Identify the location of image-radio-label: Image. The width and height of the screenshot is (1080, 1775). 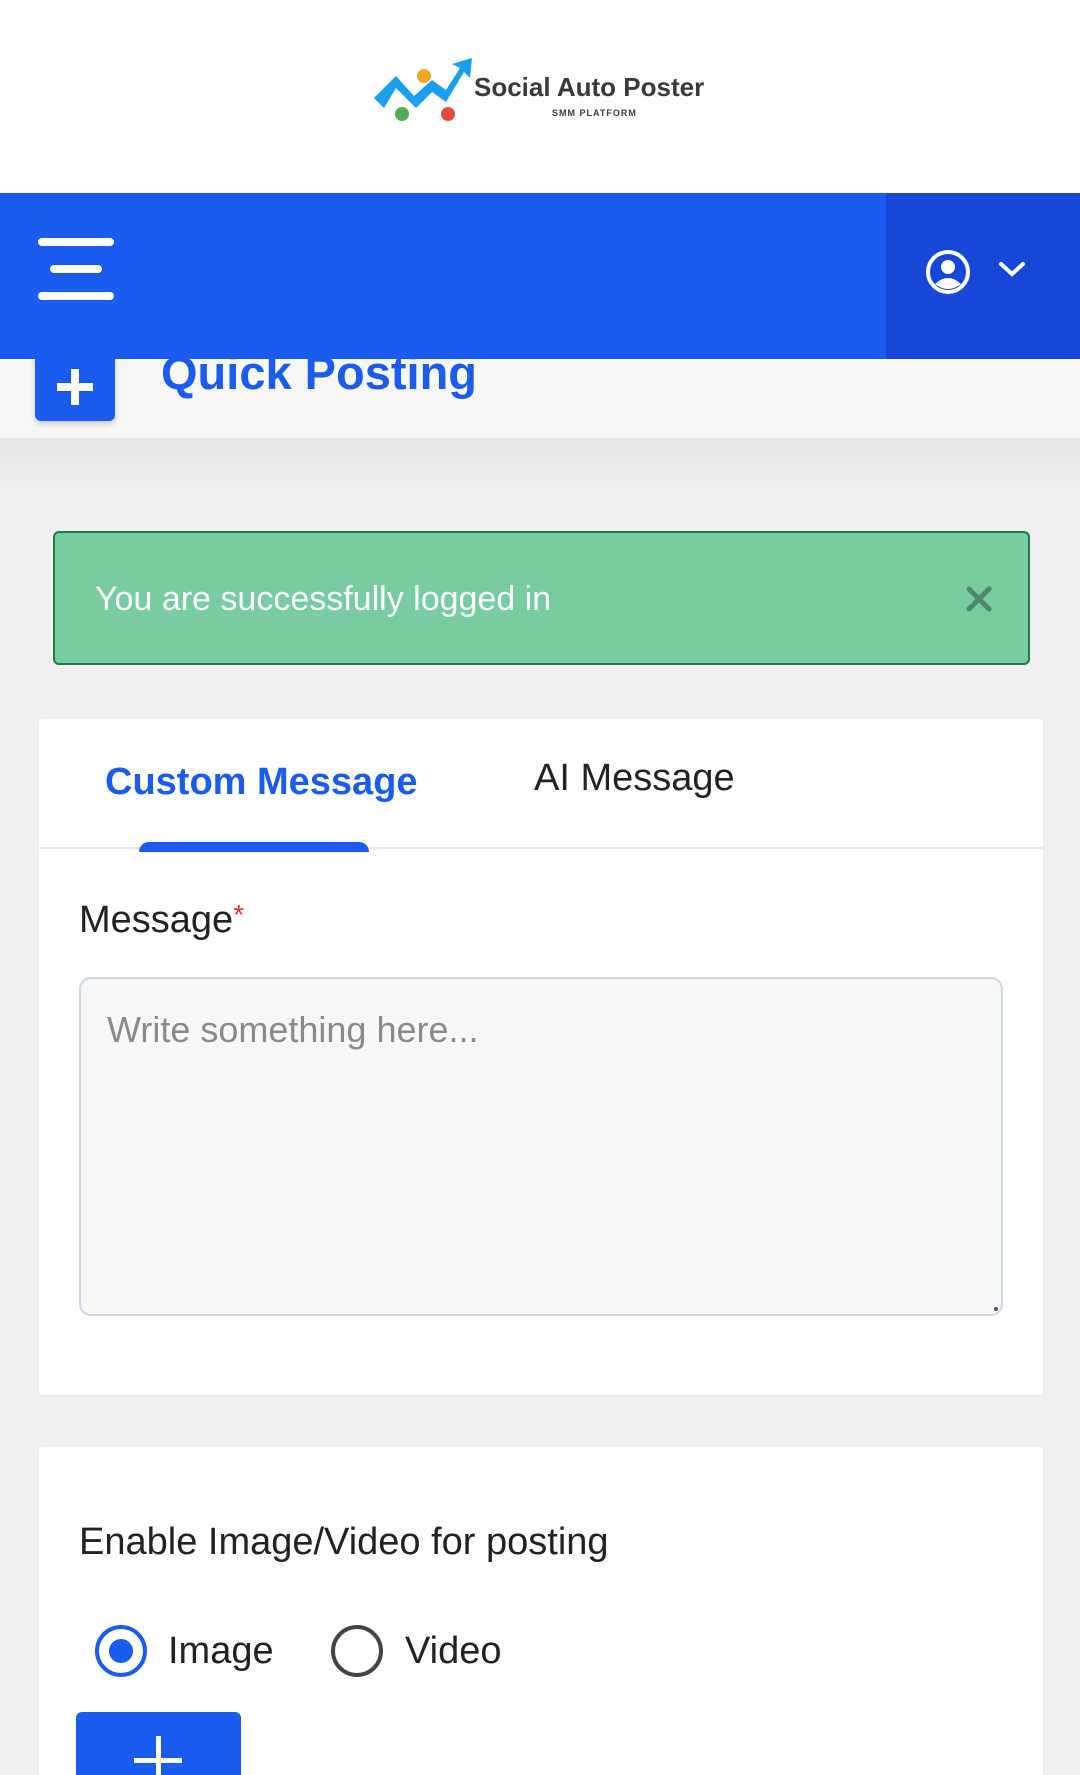
(221, 1651).